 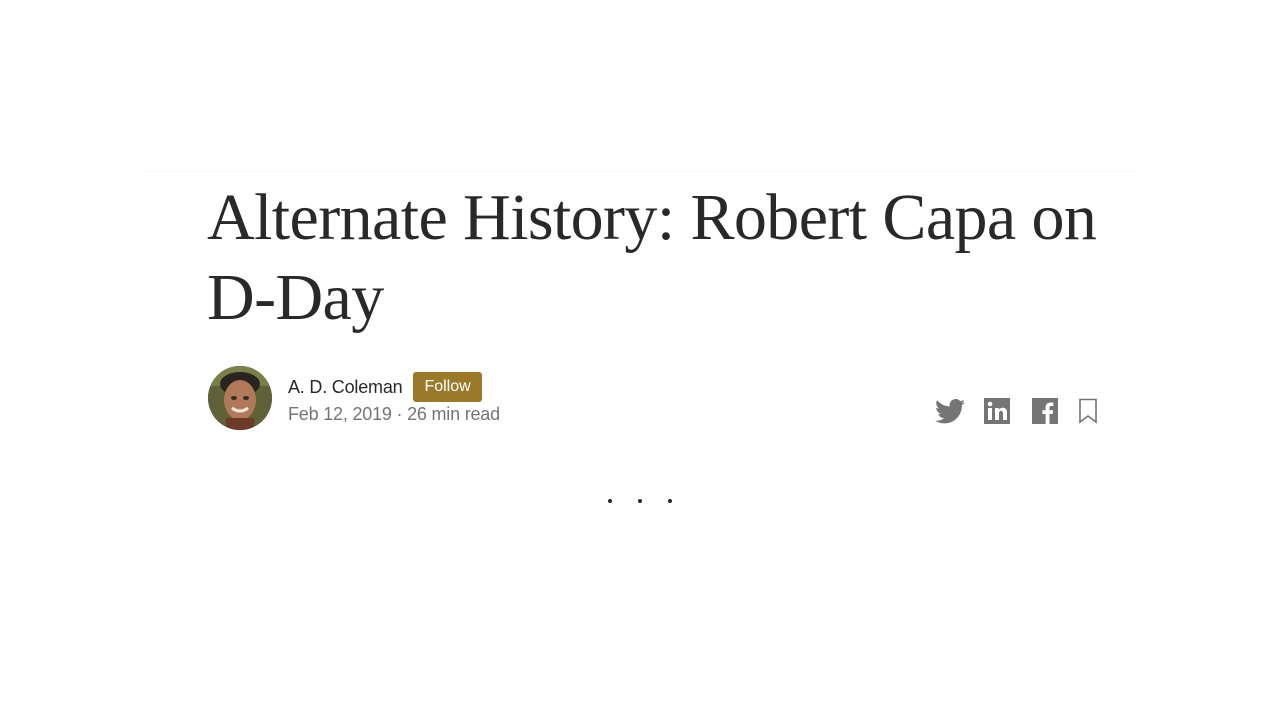 I want to click on author-row: A. D. Coleman Follow, so click(x=394, y=387).